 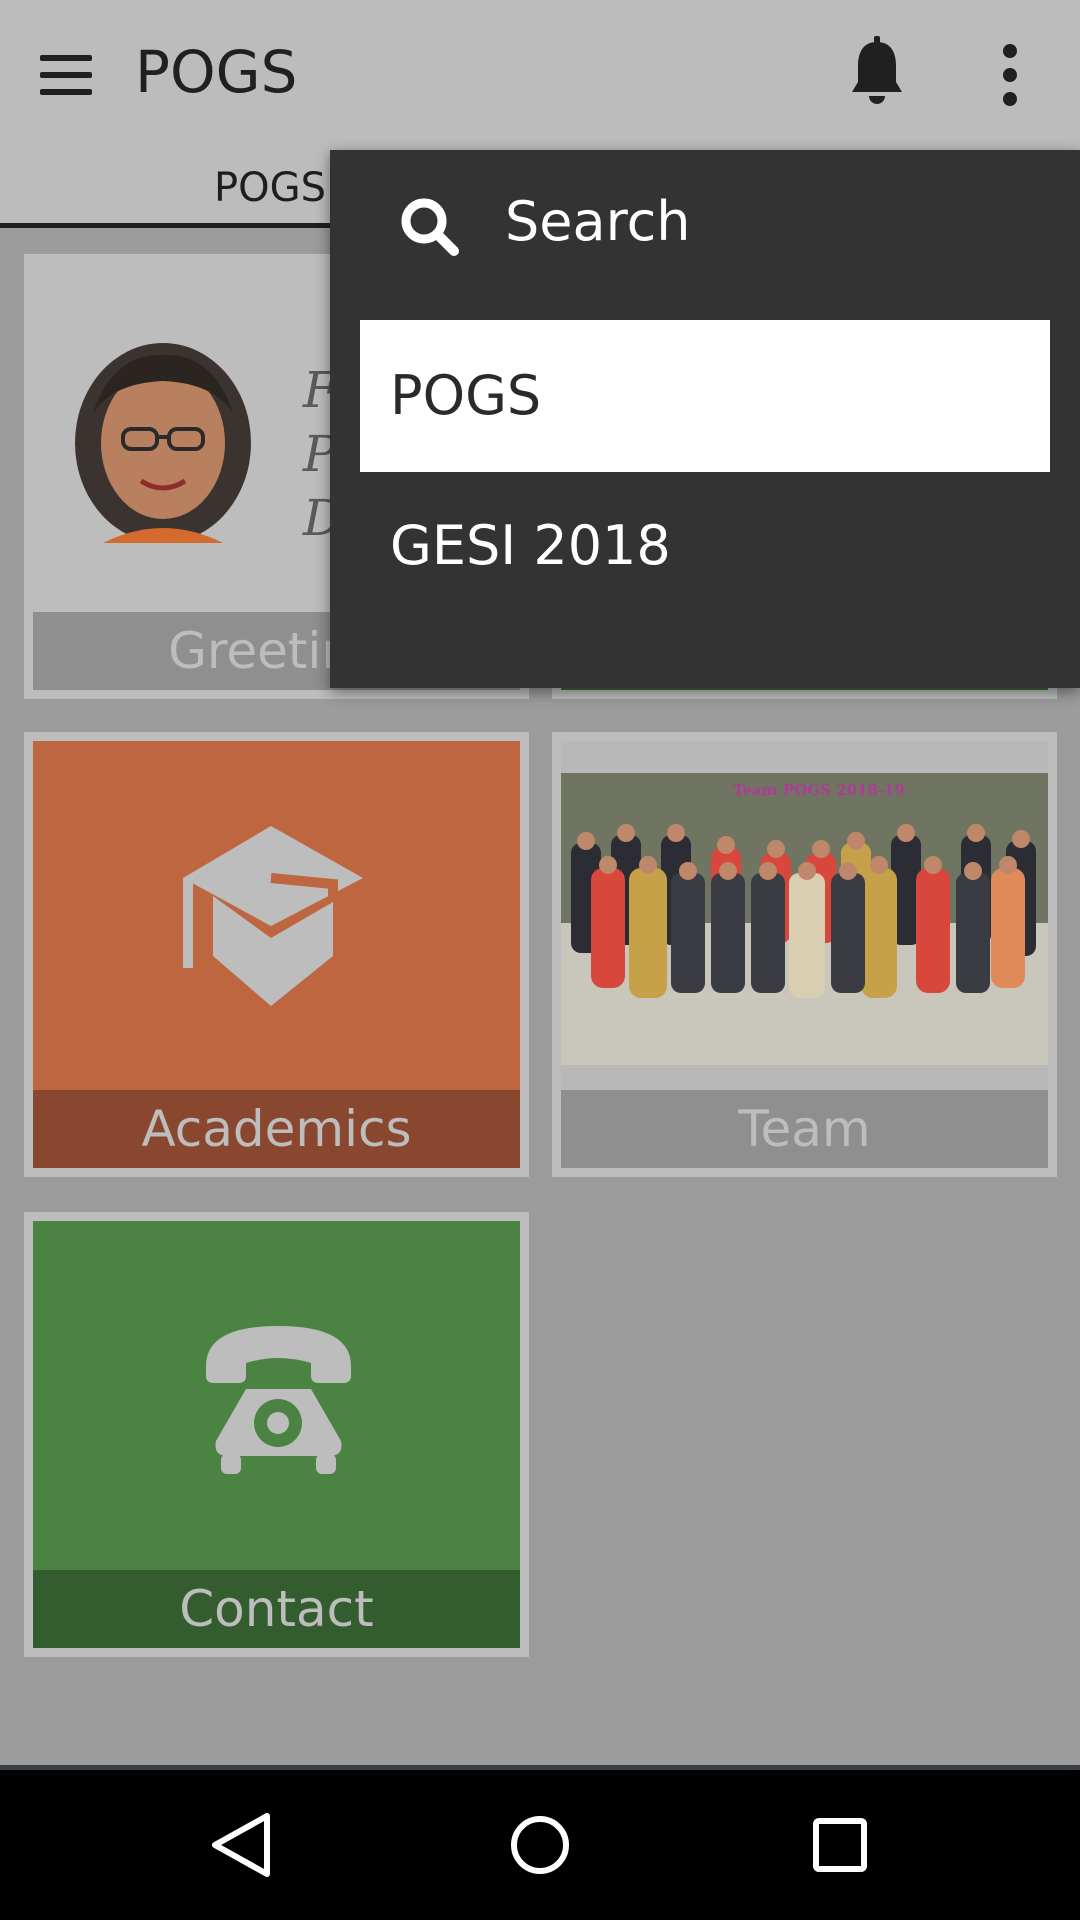 I want to click on app-bar: POGS, so click(x=540, y=75).